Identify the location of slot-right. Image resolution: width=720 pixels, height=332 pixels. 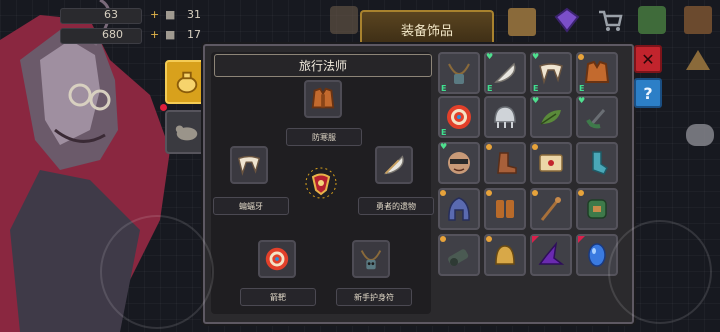
(394, 165).